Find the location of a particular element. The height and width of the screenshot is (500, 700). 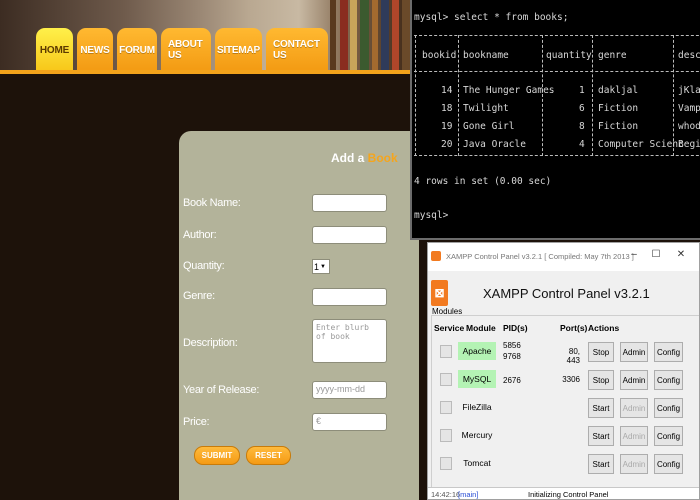

xampp-app-icon is located at coordinates (436, 256).